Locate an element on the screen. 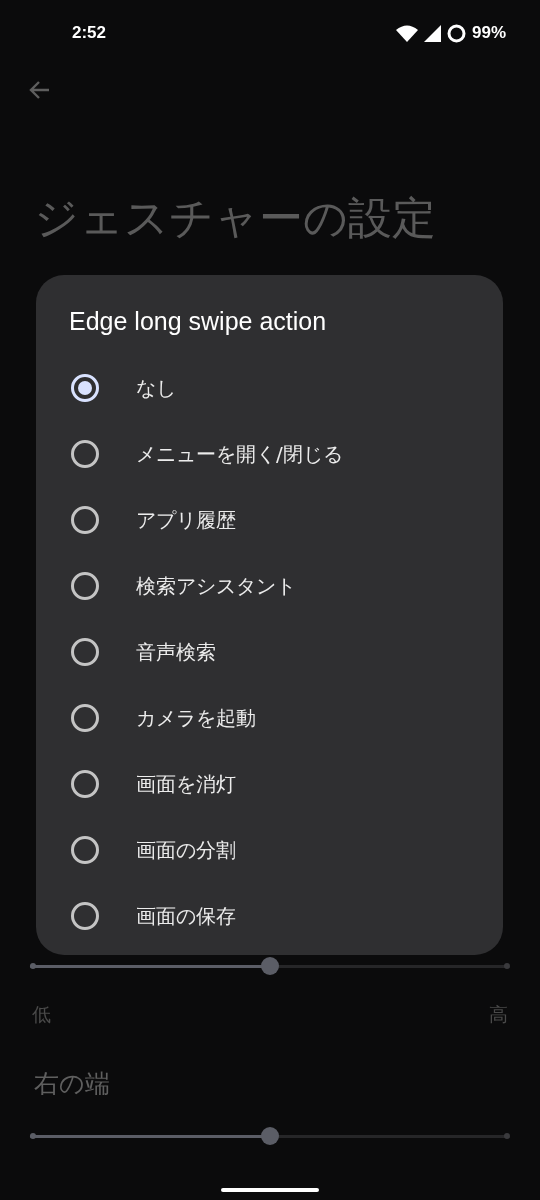 This screenshot has width=540, height=1200. option-label: カメラを起動 is located at coordinates (196, 718).